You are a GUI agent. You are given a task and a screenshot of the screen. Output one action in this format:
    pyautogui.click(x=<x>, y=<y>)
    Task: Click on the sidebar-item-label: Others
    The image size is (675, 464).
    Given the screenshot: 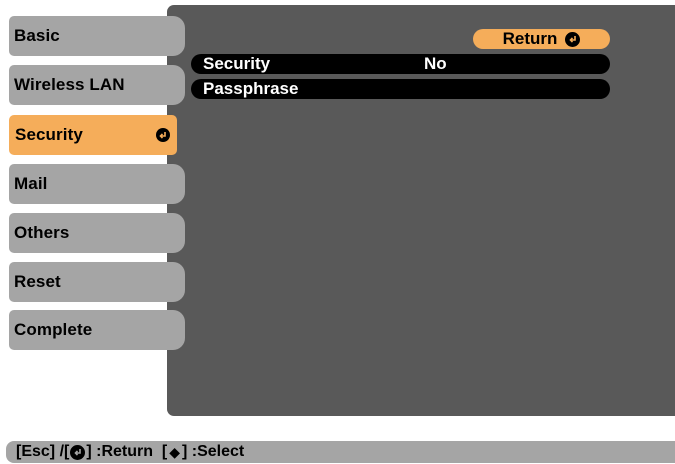 What is the action you would take?
    pyautogui.click(x=42, y=232)
    